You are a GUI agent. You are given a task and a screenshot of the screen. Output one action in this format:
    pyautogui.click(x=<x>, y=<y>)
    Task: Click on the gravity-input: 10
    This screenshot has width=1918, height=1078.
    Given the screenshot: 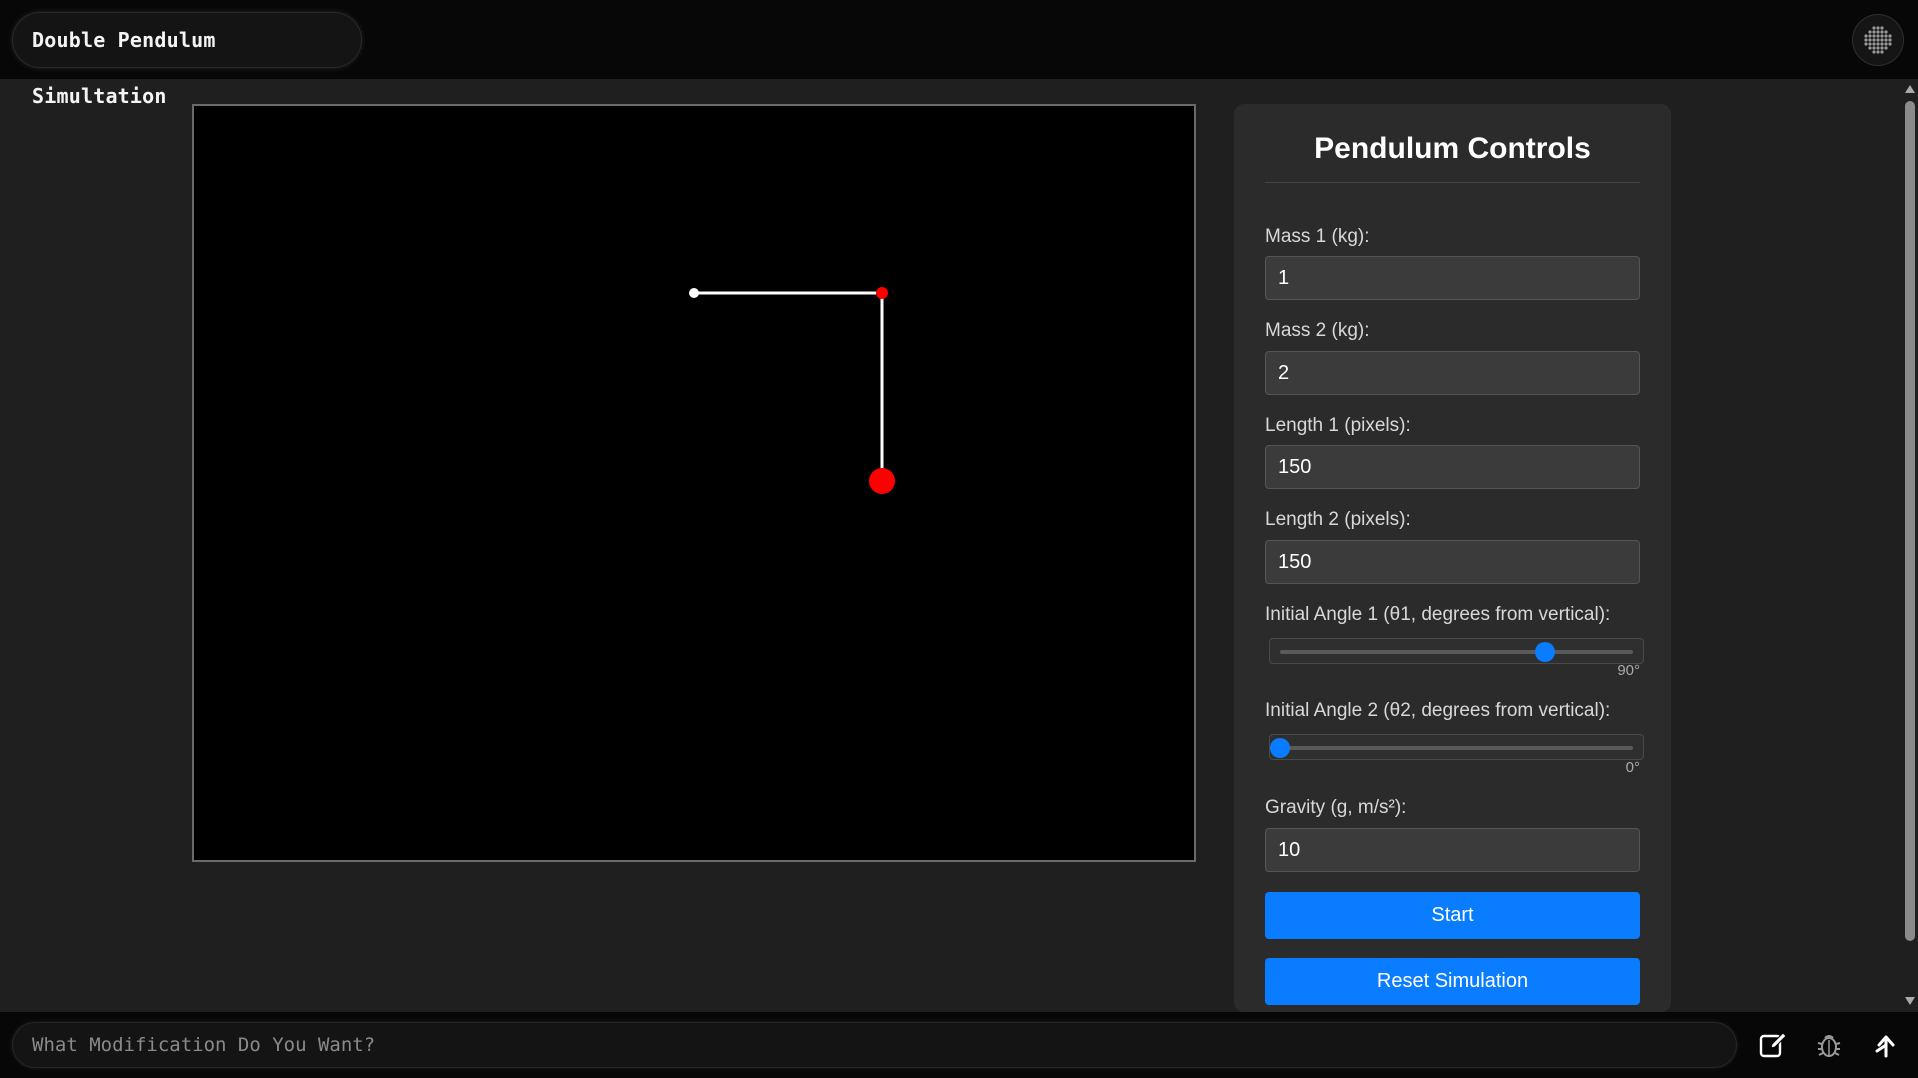 What is the action you would take?
    pyautogui.click(x=1452, y=850)
    